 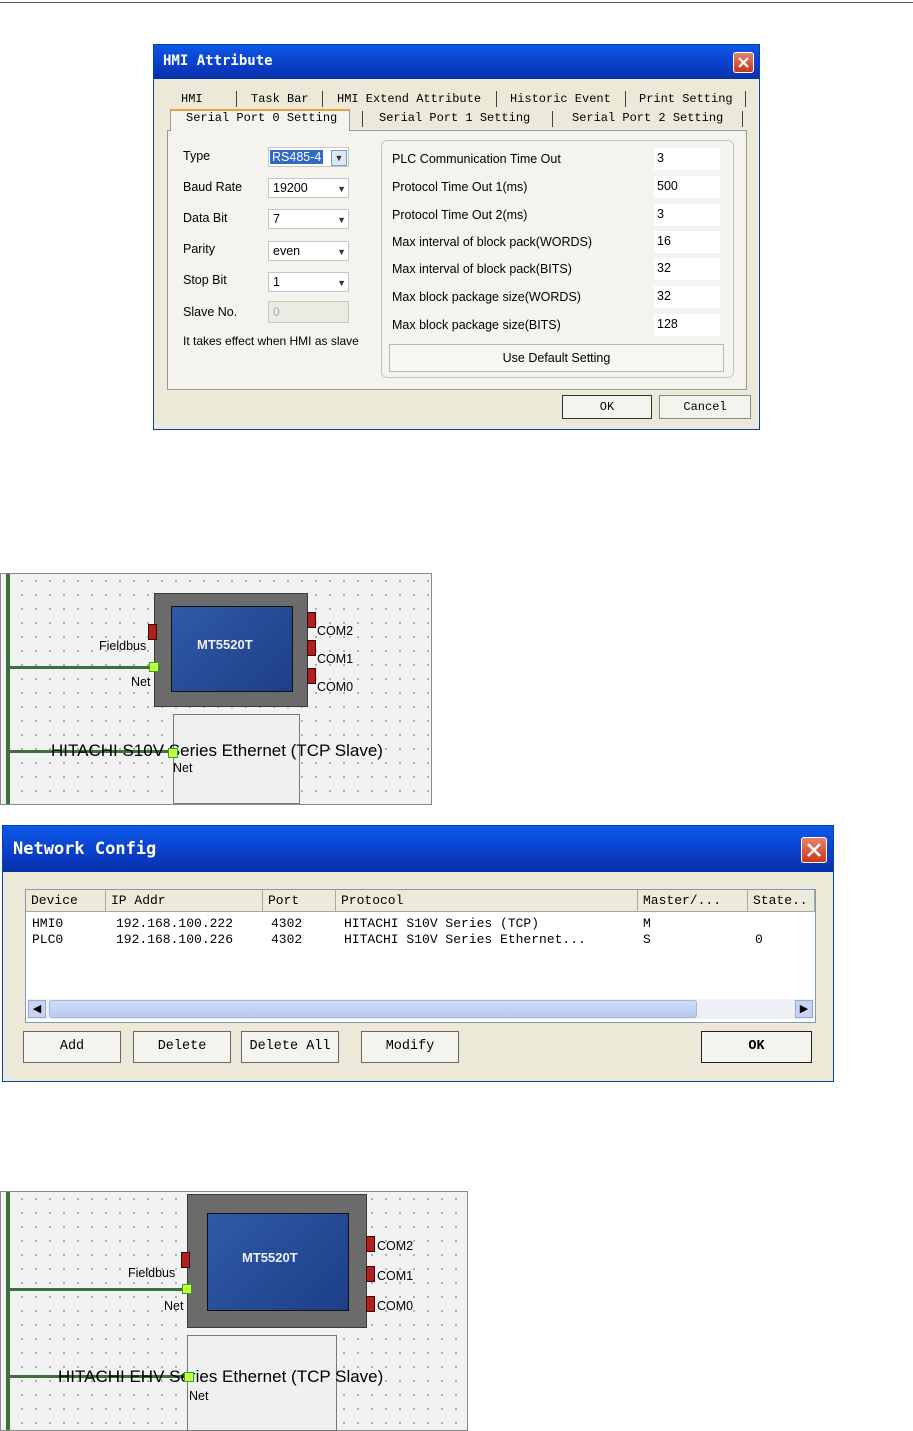 What do you see at coordinates (308, 282) in the screenshot?
I see `stop-bit-select: 1 ▼` at bounding box center [308, 282].